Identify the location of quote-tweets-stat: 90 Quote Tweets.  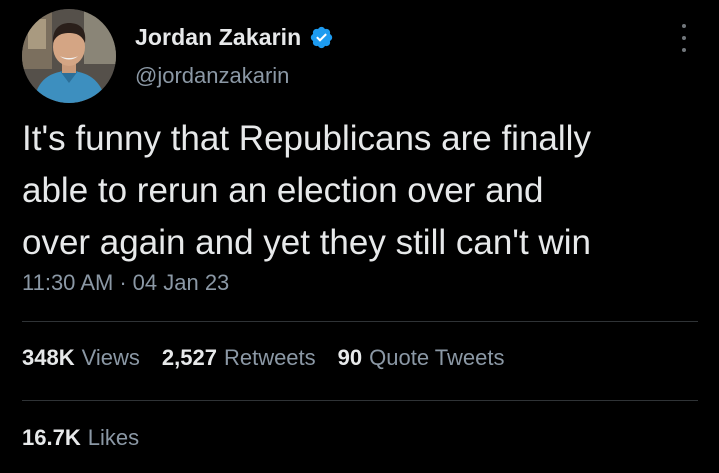
(421, 358).